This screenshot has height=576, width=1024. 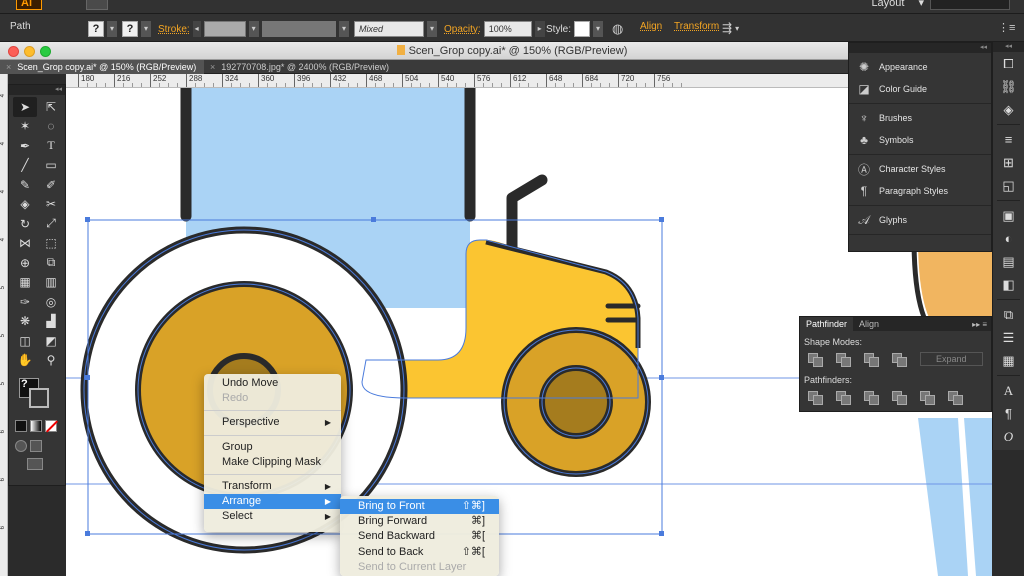 What do you see at coordinates (920, 220) in the screenshot?
I see `panel-glyphs: 𝒜 Glyphs` at bounding box center [920, 220].